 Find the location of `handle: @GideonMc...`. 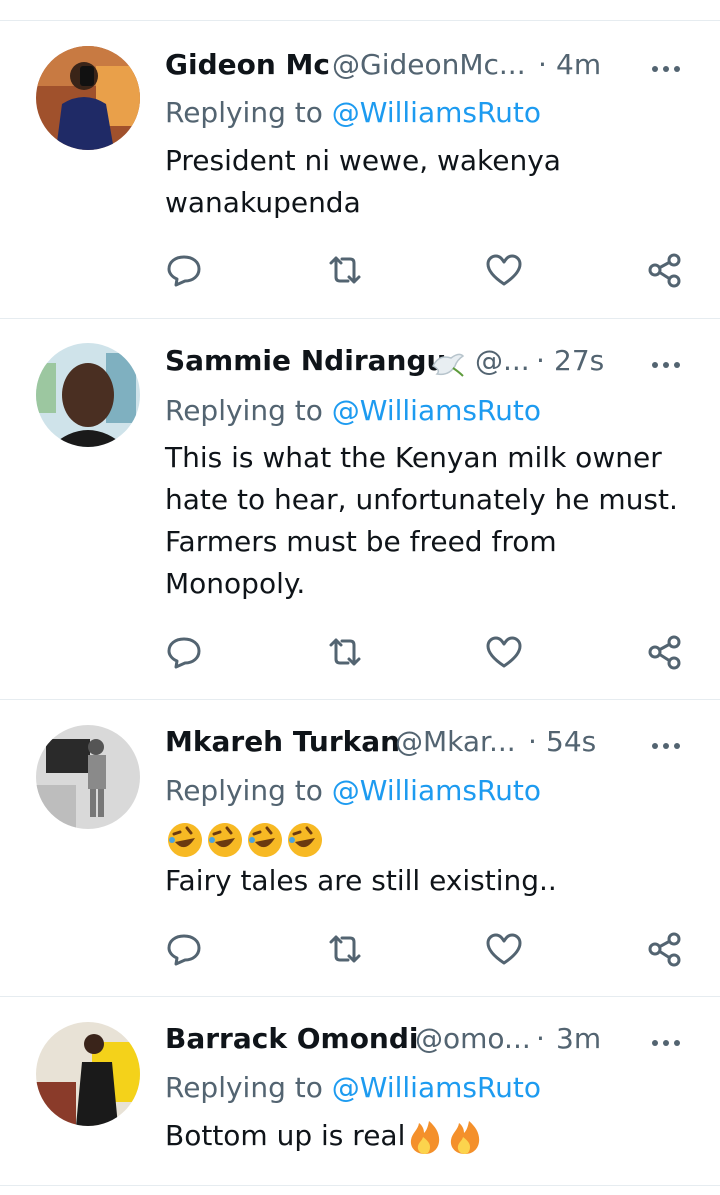

handle: @GideonMc... is located at coordinates (429, 64).